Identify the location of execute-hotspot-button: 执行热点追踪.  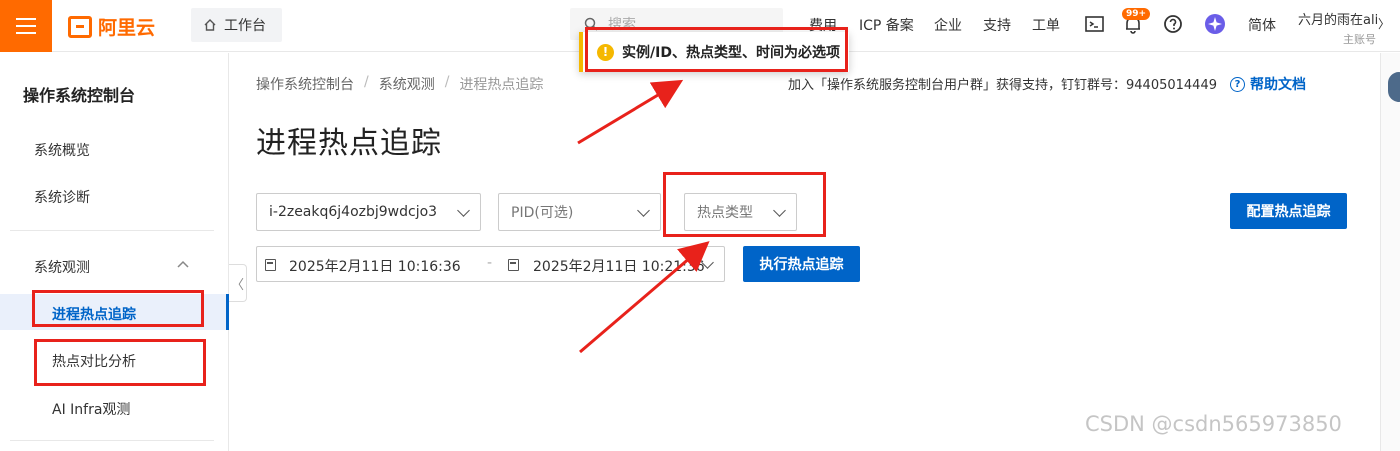
(801, 264).